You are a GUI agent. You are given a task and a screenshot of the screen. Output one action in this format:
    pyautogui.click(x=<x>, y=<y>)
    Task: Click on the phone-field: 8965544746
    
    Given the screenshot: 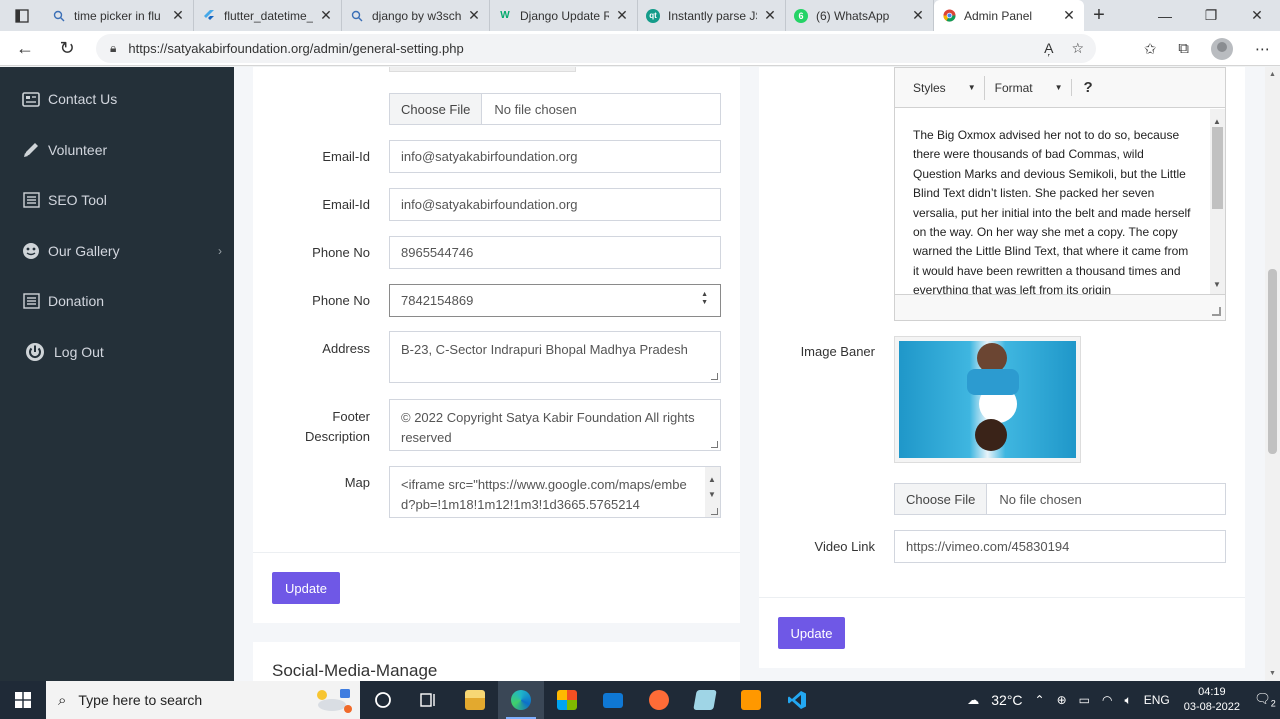 What is the action you would take?
    pyautogui.click(x=555, y=252)
    